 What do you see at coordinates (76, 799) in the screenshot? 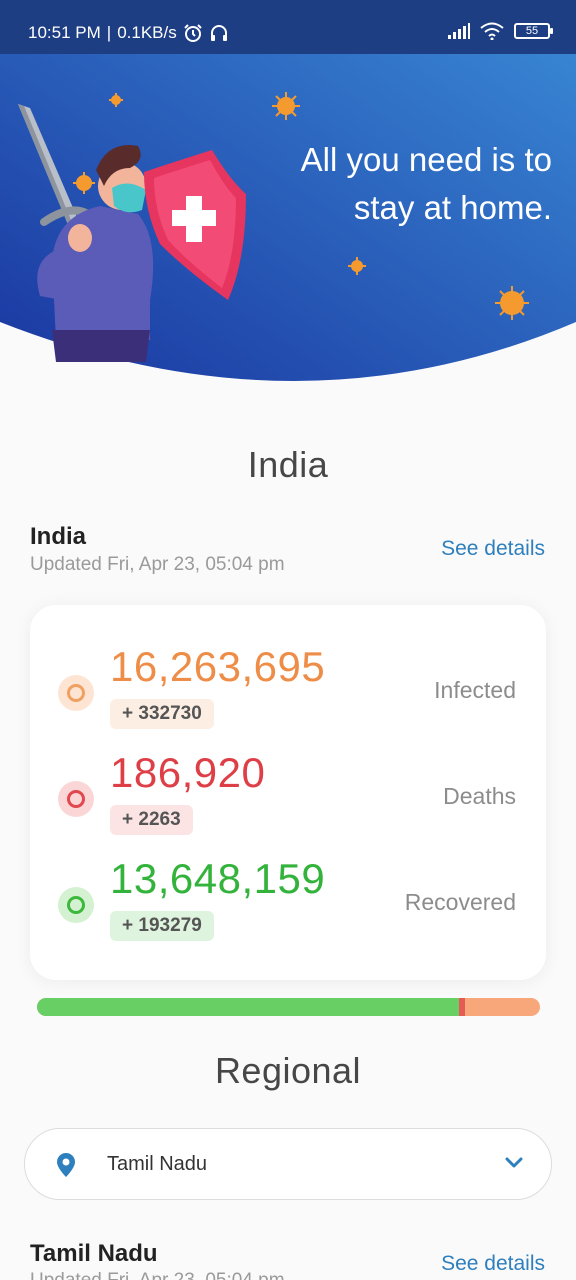
I see `deaths-dot-icon` at bounding box center [76, 799].